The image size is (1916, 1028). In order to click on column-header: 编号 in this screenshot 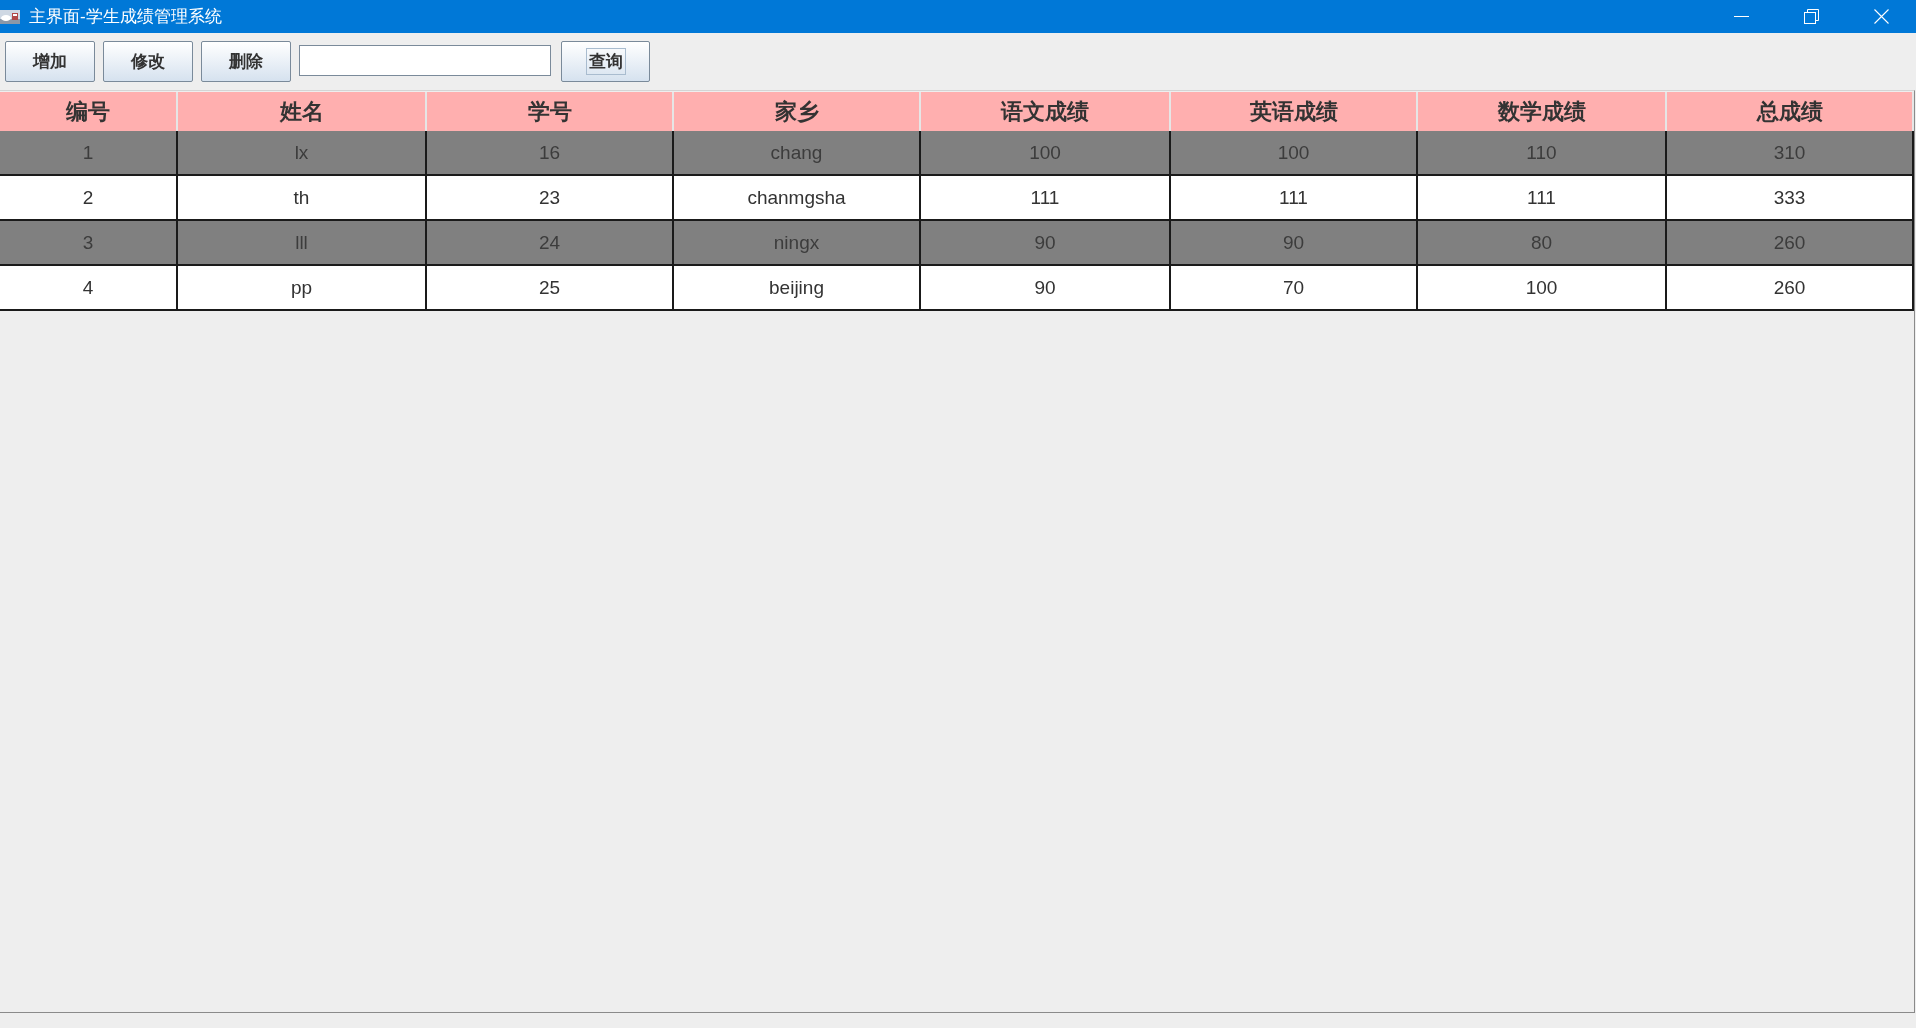, I will do `click(89, 111)`.